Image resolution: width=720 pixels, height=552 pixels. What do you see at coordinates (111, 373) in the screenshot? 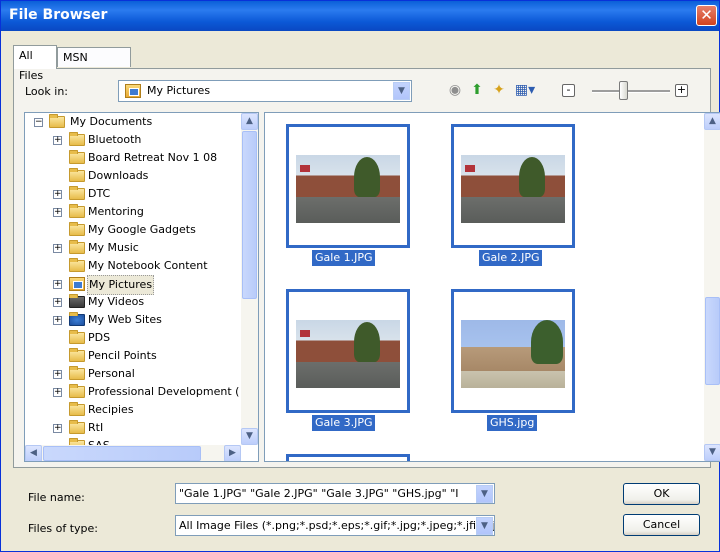
I see `tree-item-label: Personal` at bounding box center [111, 373].